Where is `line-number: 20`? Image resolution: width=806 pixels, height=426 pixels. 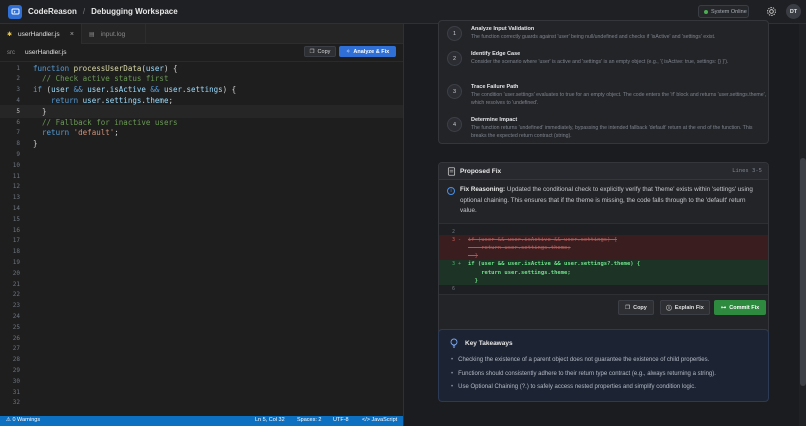
line-number: 20 is located at coordinates (16, 273).